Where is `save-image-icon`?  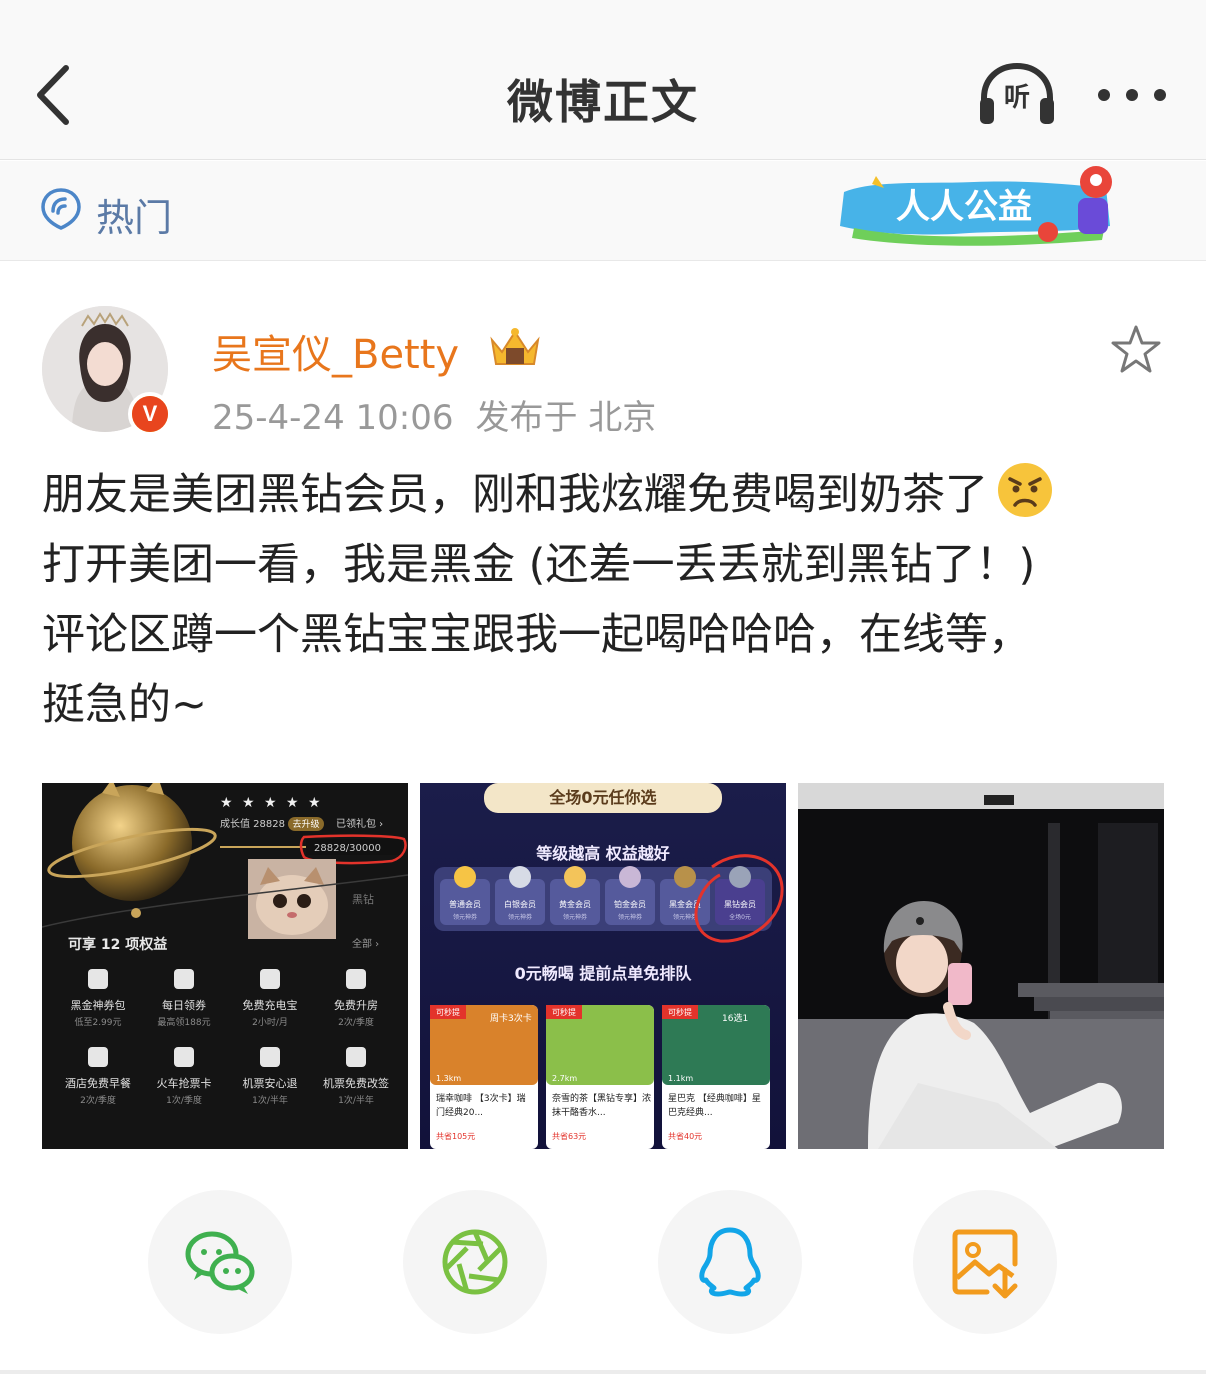
save-image-icon is located at coordinates (985, 1264).